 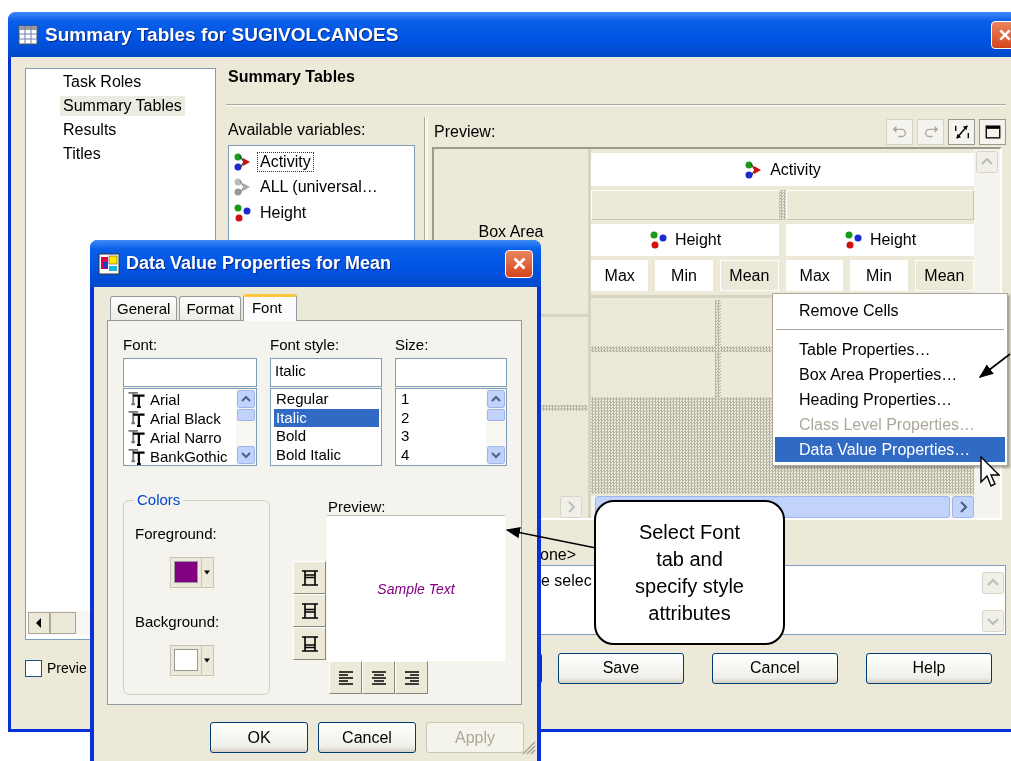 What do you see at coordinates (90, 130) in the screenshot?
I see `nav-item: Results` at bounding box center [90, 130].